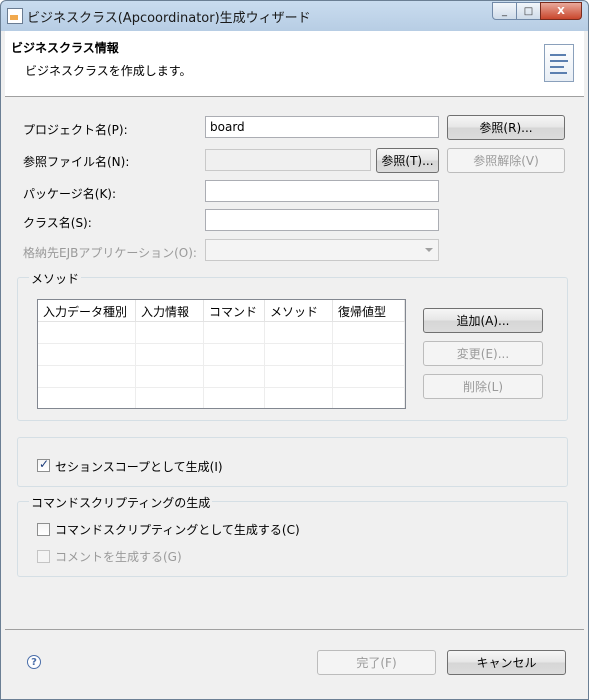 Image resolution: width=589 pixels, height=700 pixels. What do you see at coordinates (43, 464) in the screenshot?
I see `session-scope-checkbox` at bounding box center [43, 464].